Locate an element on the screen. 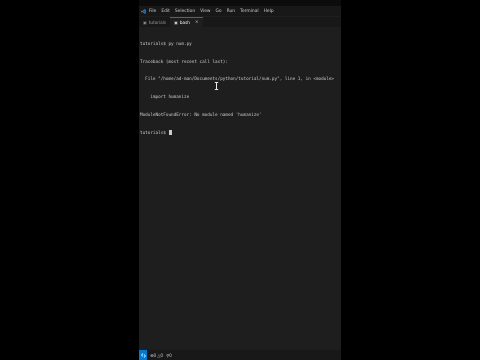 The image size is (480, 360). tab-bash: ▣ bash × is located at coordinates (186, 22).